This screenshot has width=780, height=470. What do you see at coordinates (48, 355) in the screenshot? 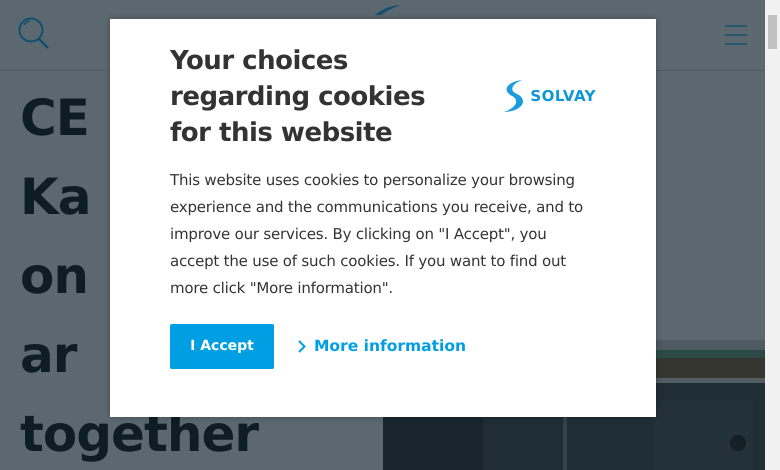
I see `headline-text: ar` at bounding box center [48, 355].